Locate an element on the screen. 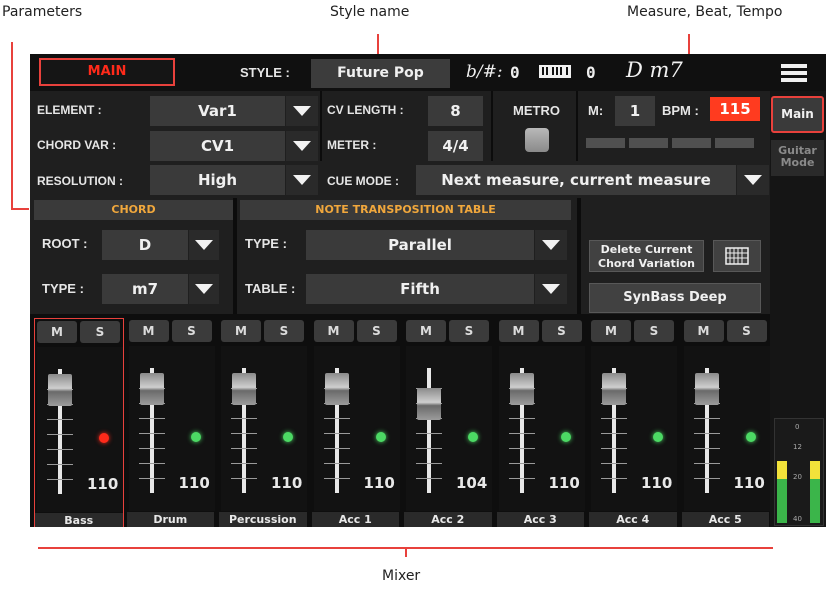 Image resolution: width=826 pixels, height=592 pixels. main-mode-button: MAIN is located at coordinates (107, 72).